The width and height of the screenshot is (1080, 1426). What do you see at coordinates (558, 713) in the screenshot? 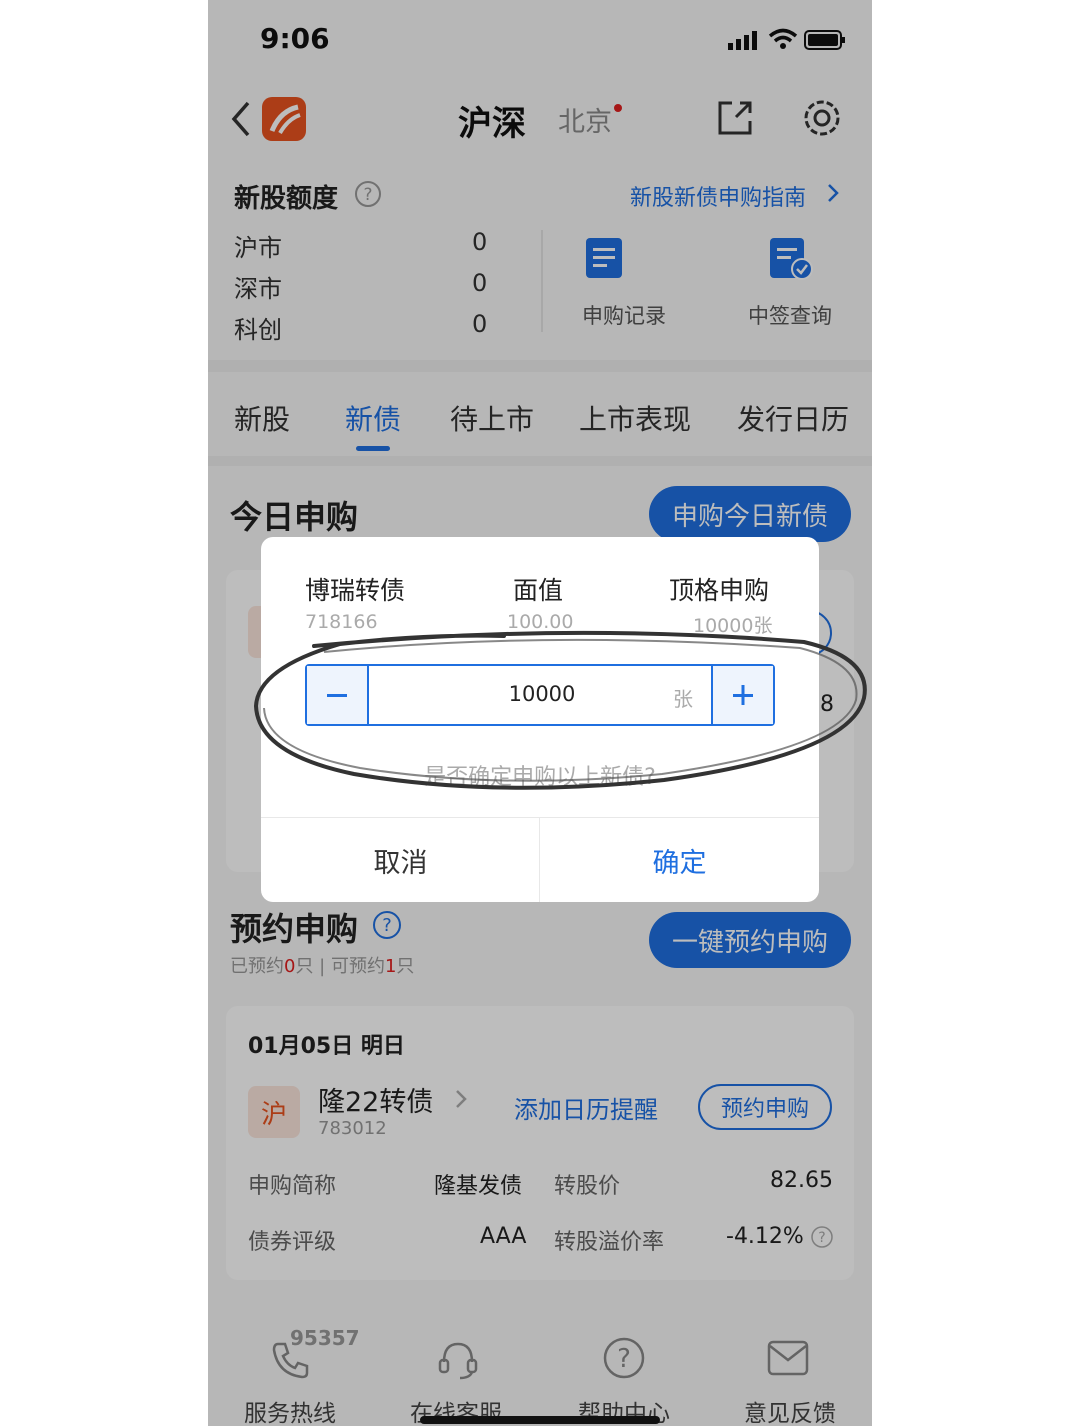
I see `hand-drawn-circle` at bounding box center [558, 713].